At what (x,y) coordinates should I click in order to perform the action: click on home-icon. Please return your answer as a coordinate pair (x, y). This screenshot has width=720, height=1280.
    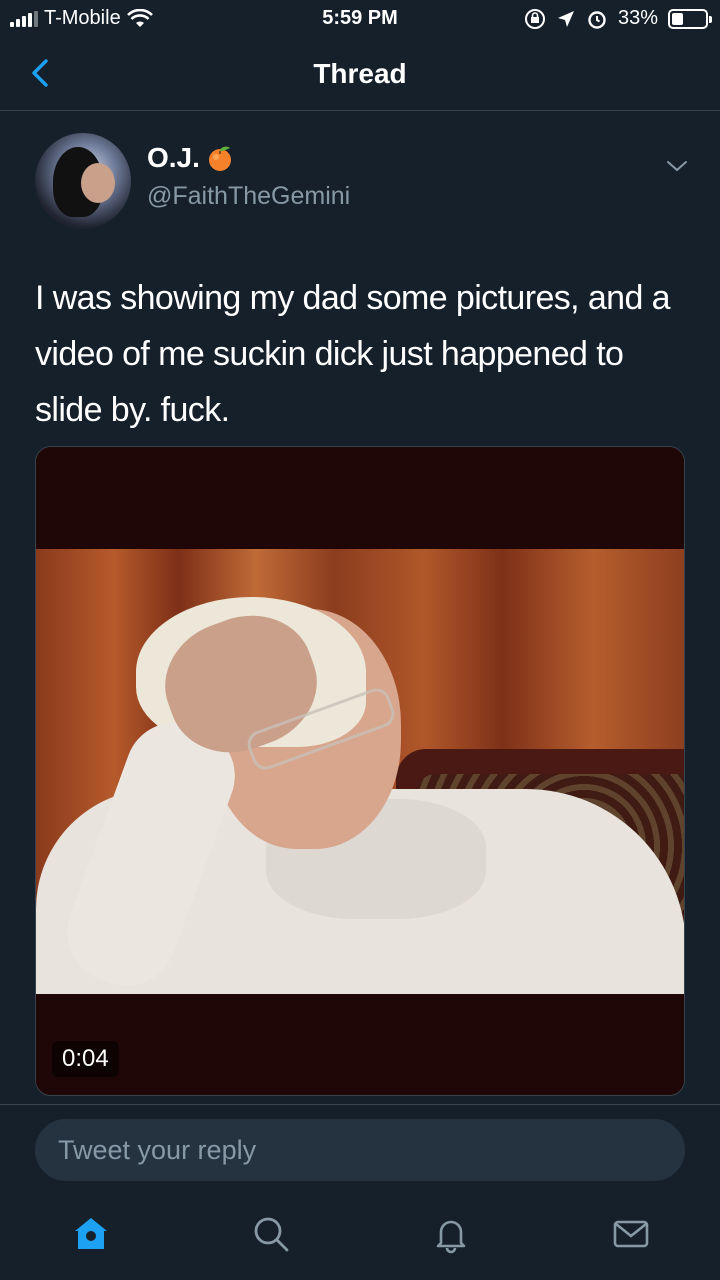
    Looking at the image, I should click on (91, 1234).